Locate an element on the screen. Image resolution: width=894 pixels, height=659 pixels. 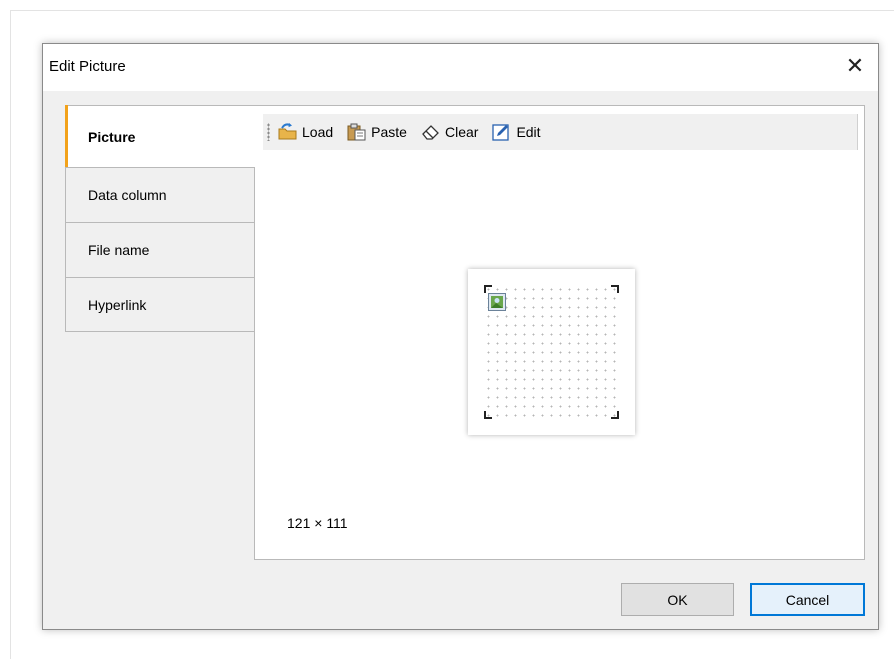
paste-button: Paste is located at coordinates (377, 132).